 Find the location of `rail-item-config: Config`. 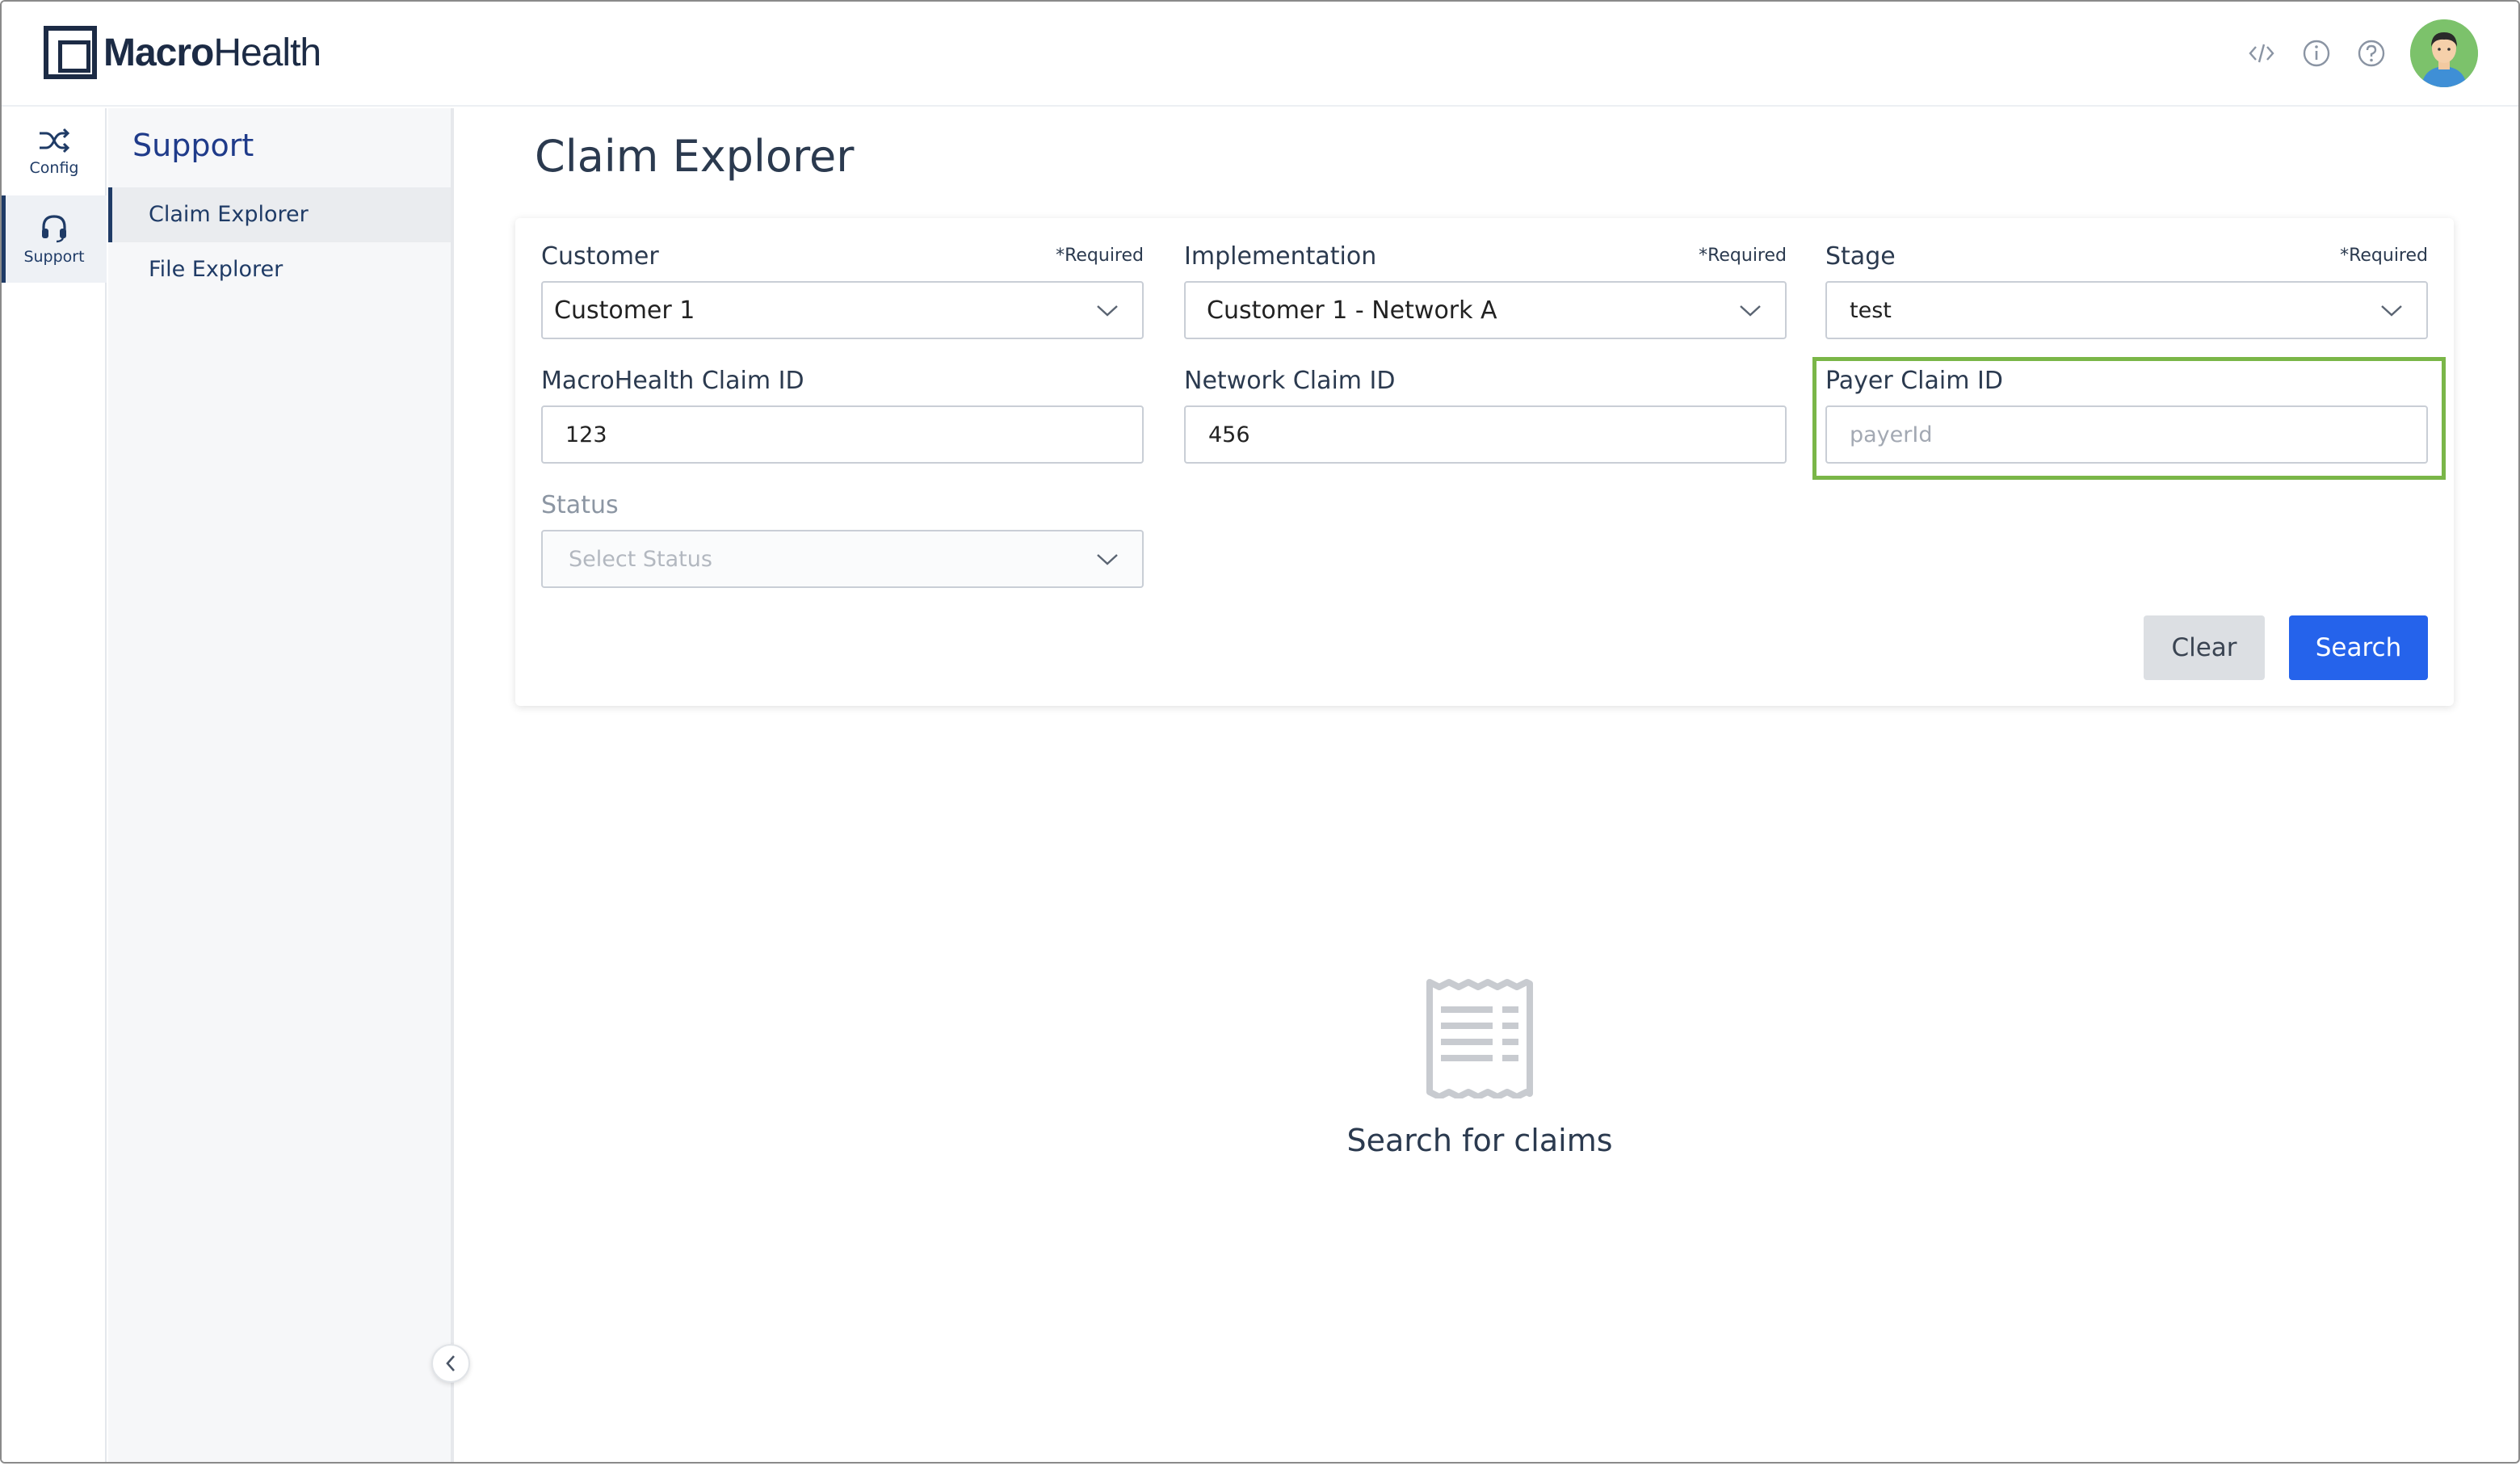

rail-item-config: Config is located at coordinates (55, 151).